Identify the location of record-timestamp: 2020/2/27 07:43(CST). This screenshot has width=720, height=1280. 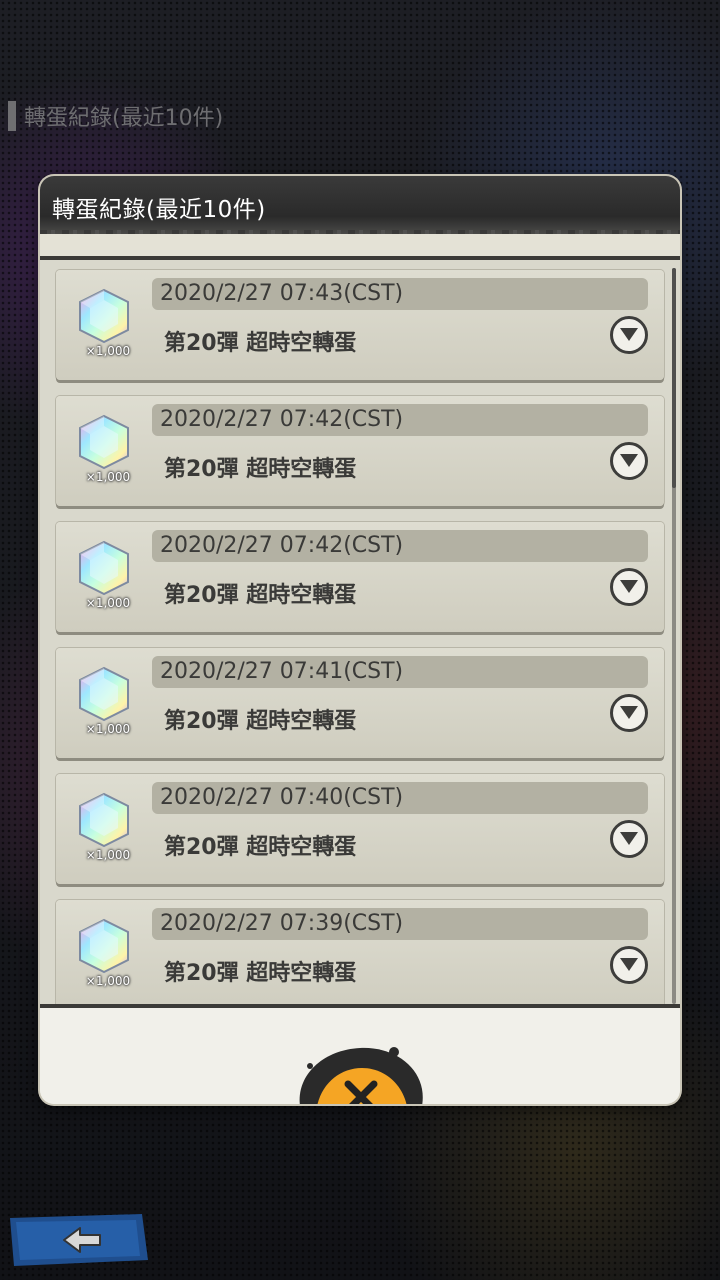
(282, 293).